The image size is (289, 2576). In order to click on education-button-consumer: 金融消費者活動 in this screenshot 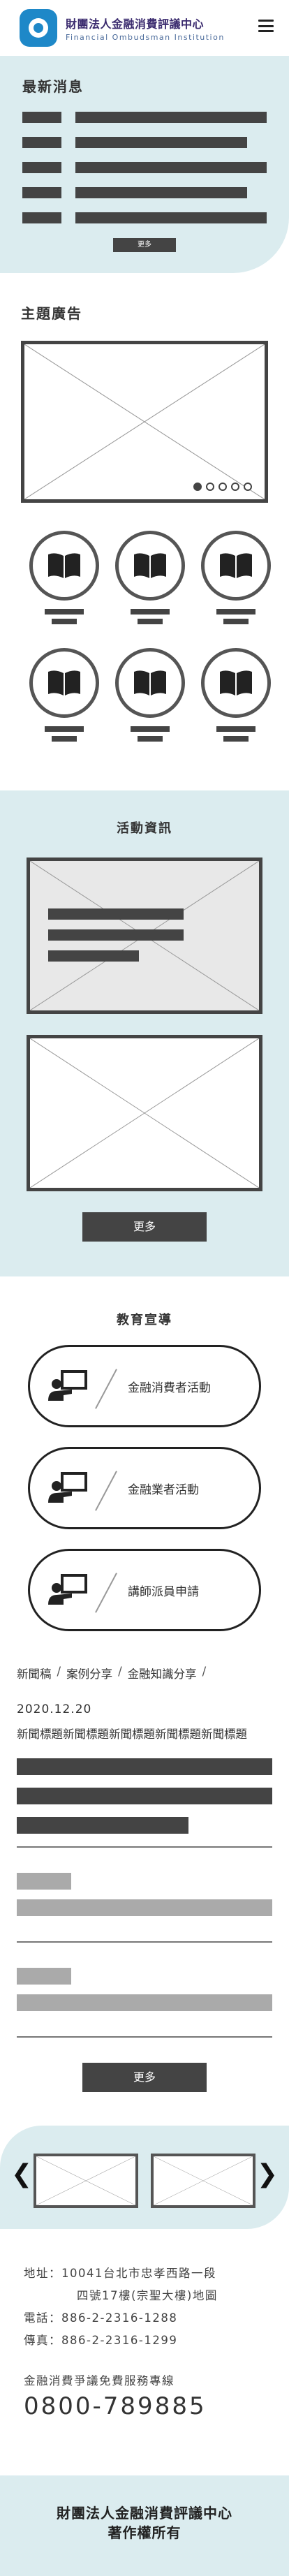, I will do `click(144, 1386)`.